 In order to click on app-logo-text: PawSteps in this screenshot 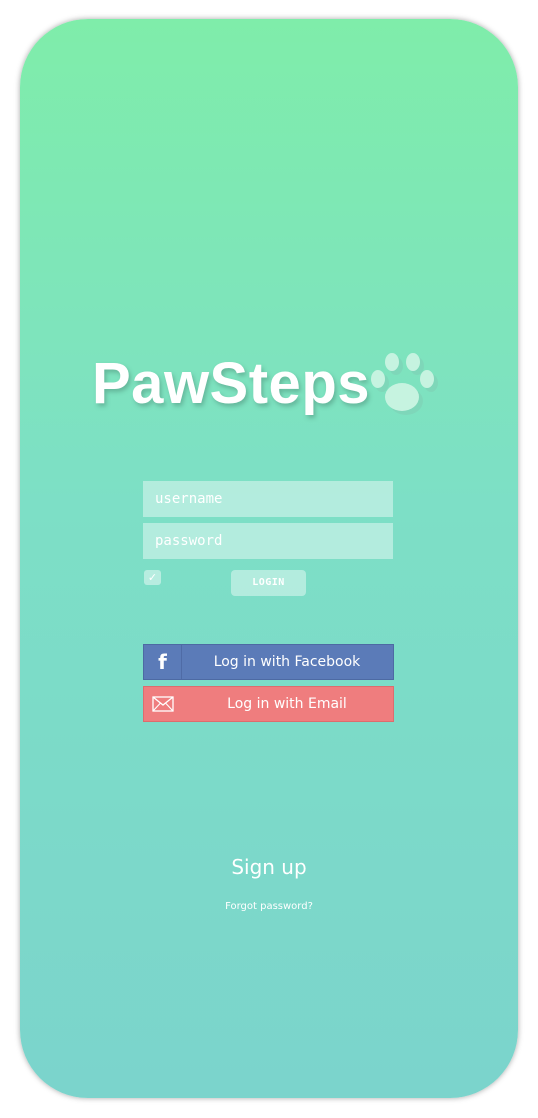, I will do `click(231, 383)`.